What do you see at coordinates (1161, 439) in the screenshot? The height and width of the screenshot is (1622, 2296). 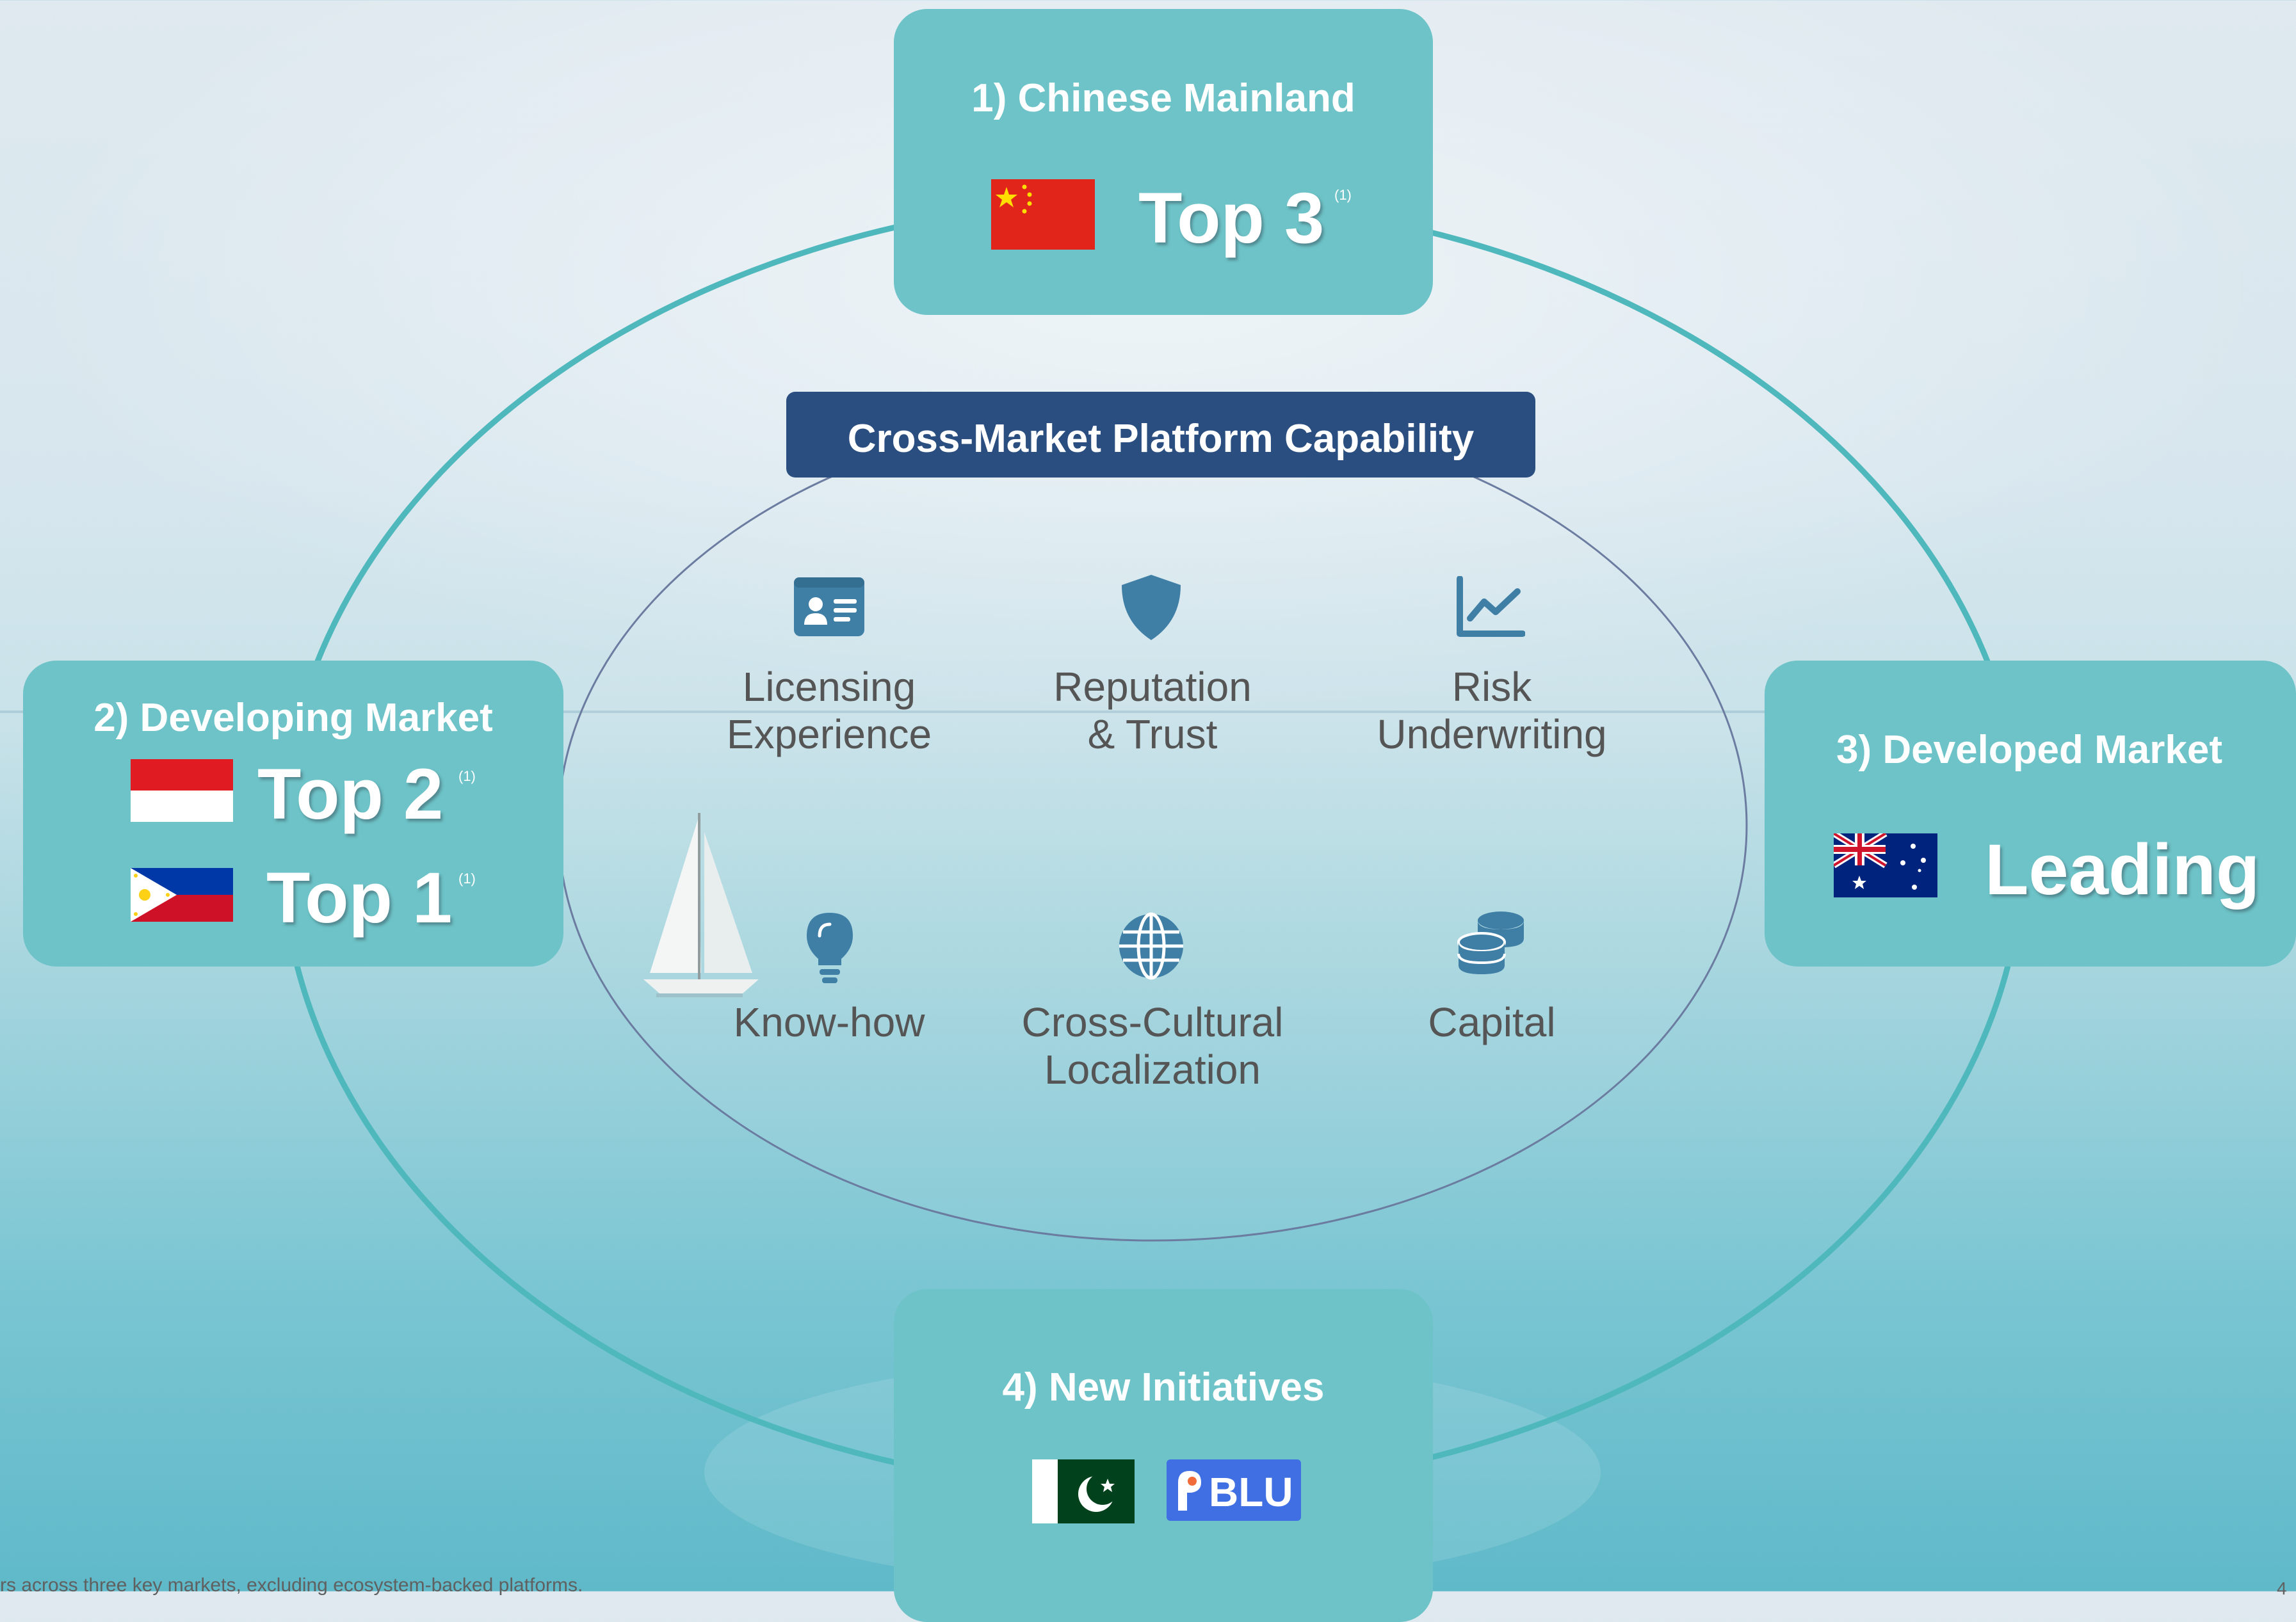 I see `capability-title: Cross-Market Platform Capability` at bounding box center [1161, 439].